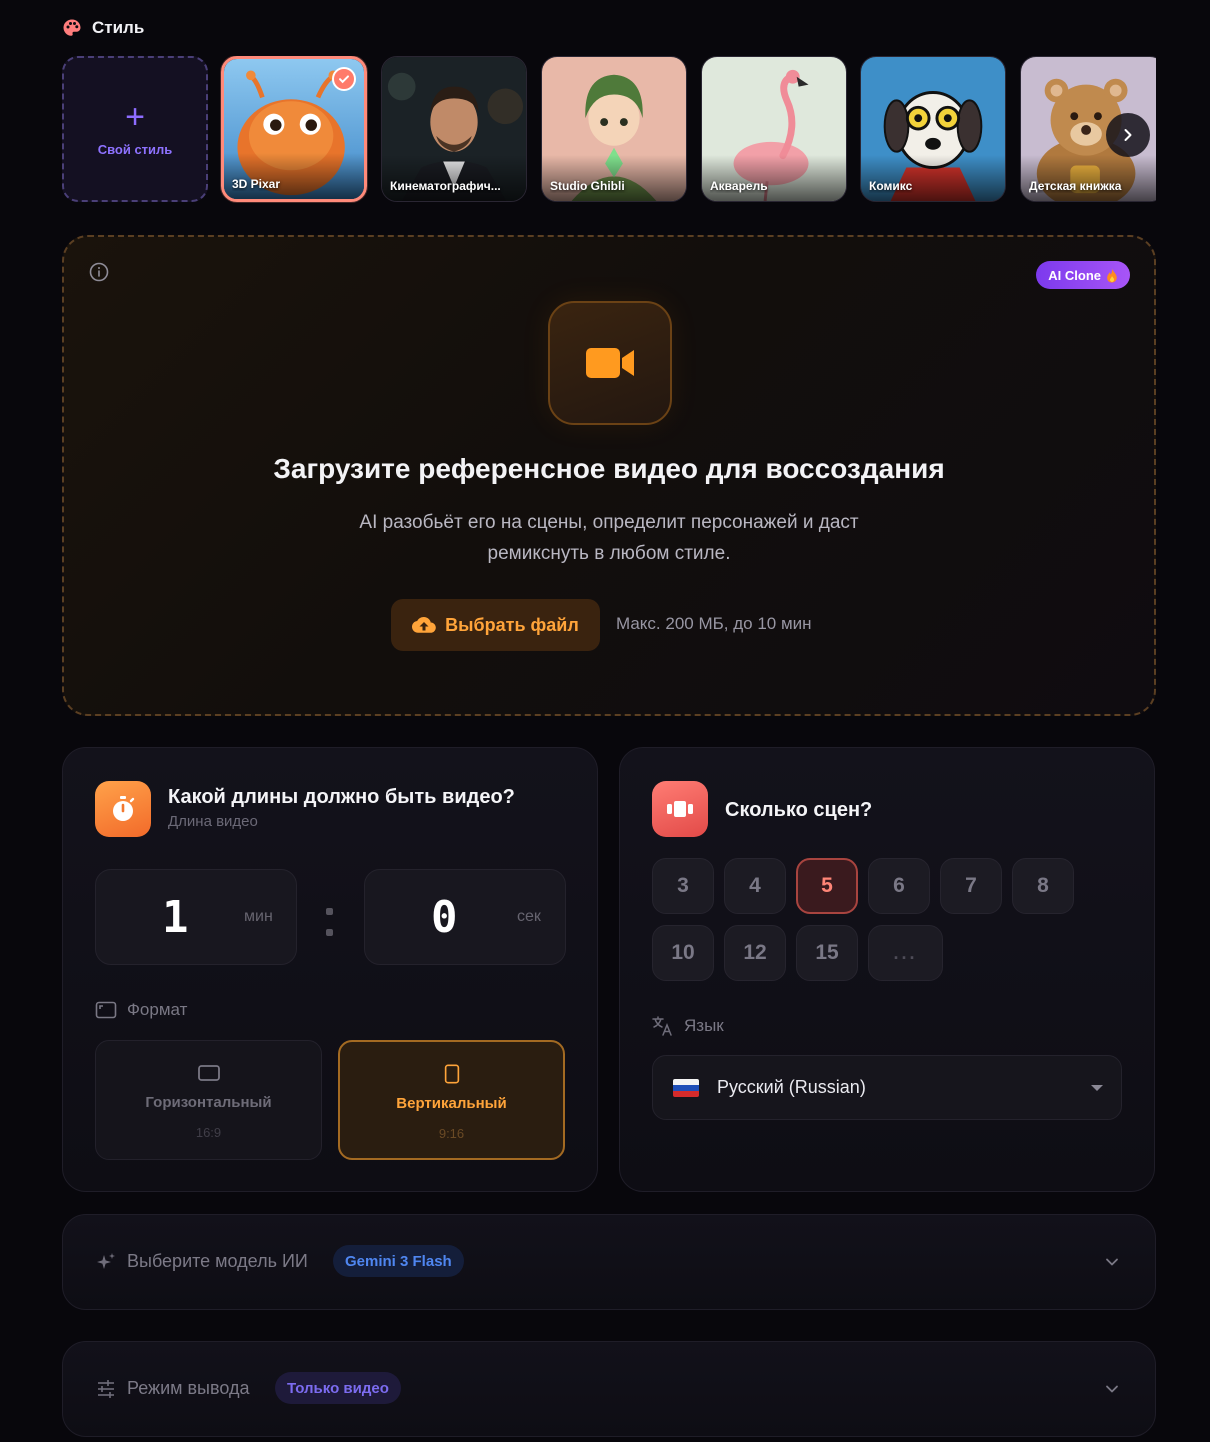 The height and width of the screenshot is (1442, 1210). I want to click on style-card-label: Studio Ghibli, so click(587, 186).